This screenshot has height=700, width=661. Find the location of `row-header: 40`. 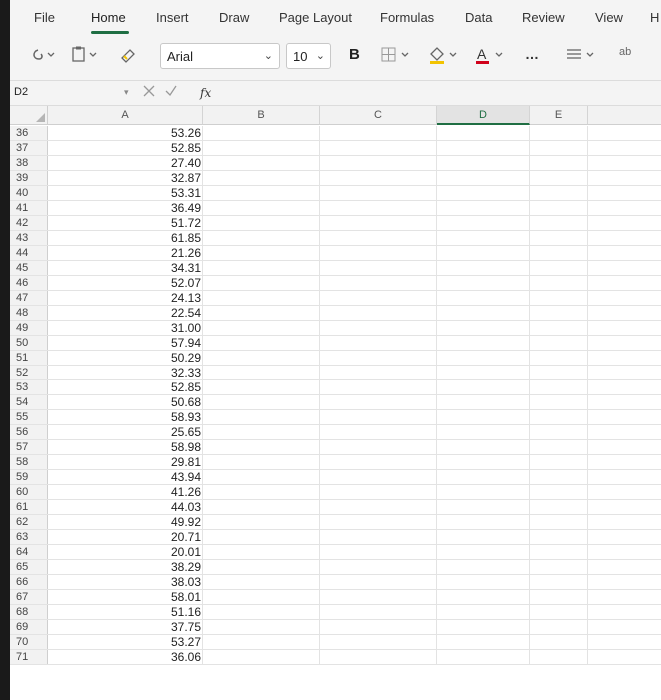

row-header: 40 is located at coordinates (29, 192).